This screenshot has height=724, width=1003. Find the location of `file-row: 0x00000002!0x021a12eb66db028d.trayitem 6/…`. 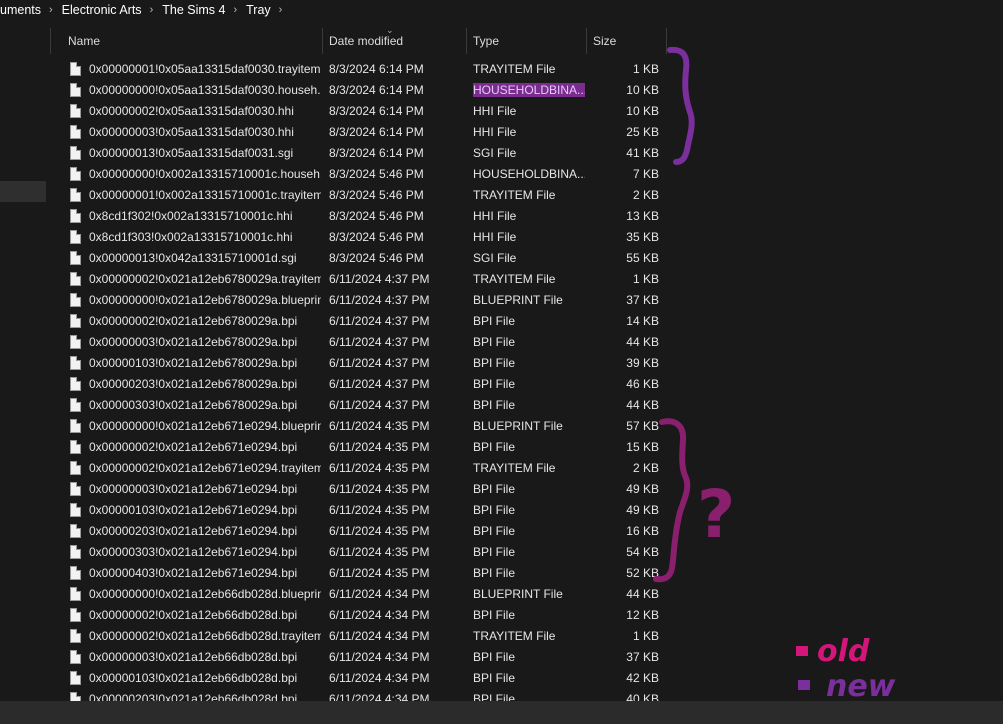

file-row: 0x00000002!0x021a12eb66db028d.trayitem 6/… is located at coordinates (526, 636).